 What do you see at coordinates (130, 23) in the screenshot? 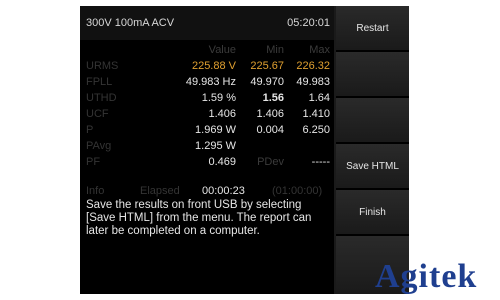
I see `range-indicator: 300V 100mA ACV` at bounding box center [130, 23].